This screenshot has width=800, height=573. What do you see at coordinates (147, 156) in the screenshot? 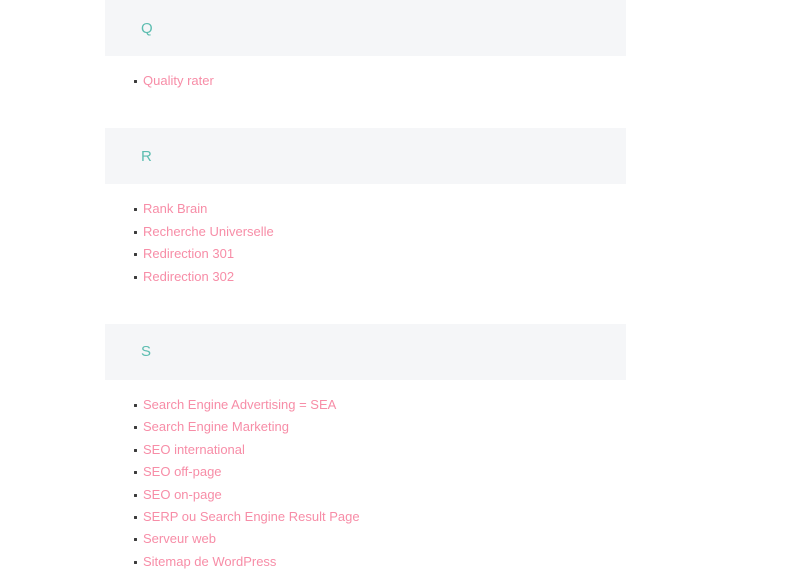
I see `section-letter-r: R` at bounding box center [147, 156].